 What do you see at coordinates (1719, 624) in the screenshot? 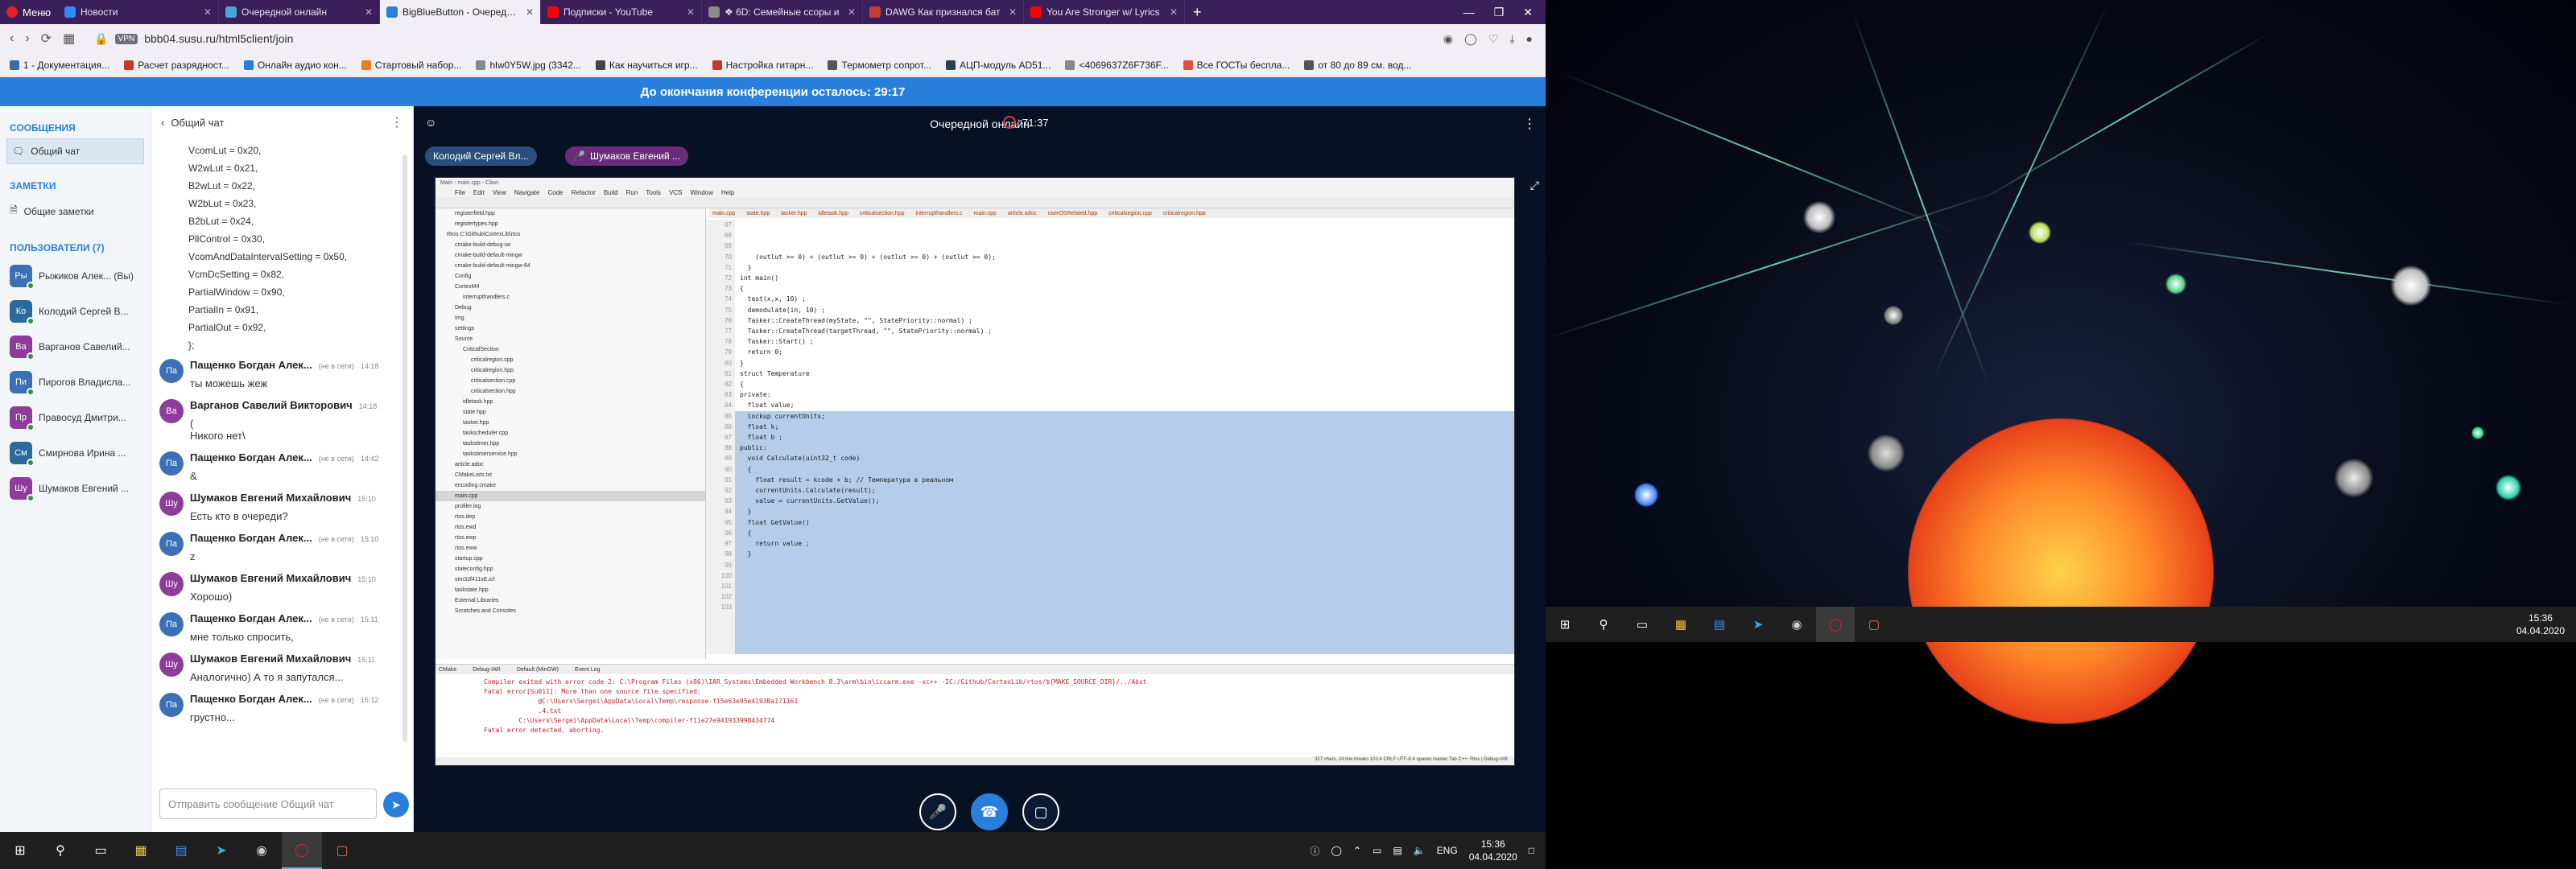
I see `store-icon: ▤` at bounding box center [1719, 624].